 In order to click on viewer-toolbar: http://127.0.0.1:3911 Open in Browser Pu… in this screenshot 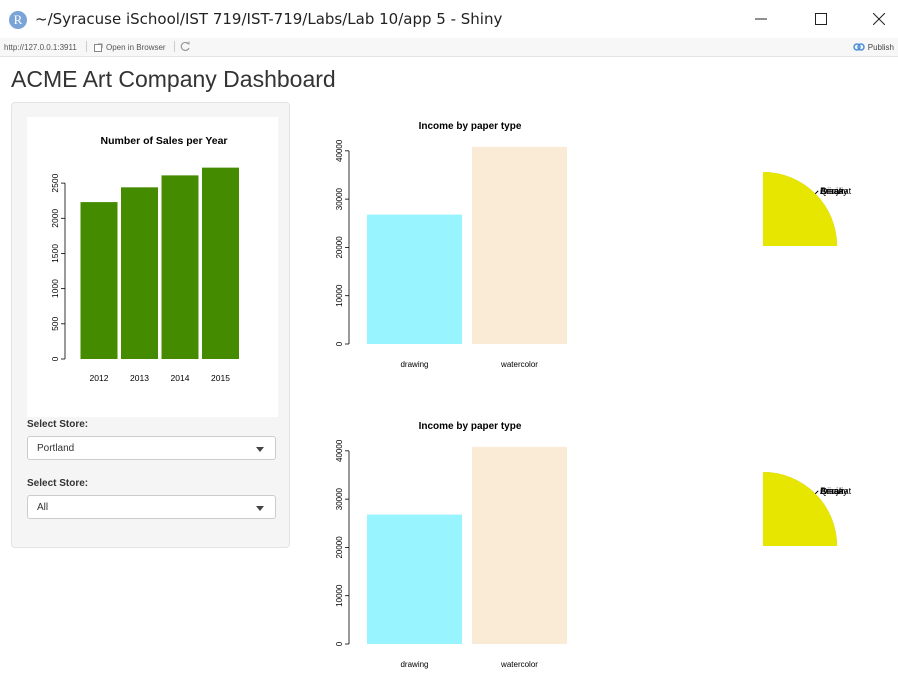, I will do `click(449, 47)`.